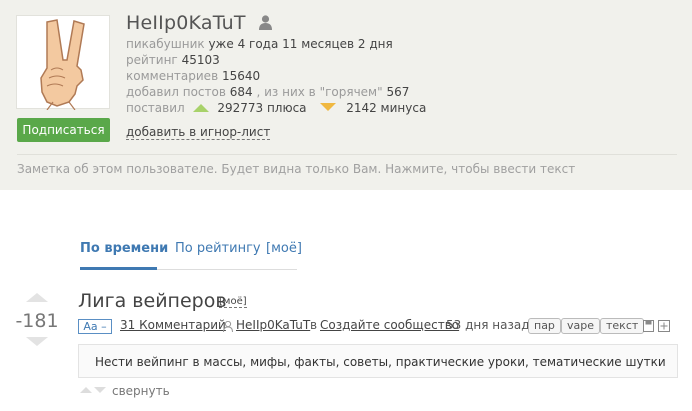 The image size is (692, 411). What do you see at coordinates (186, 23) in the screenshot?
I see `username: HeIIp0KaTuT` at bounding box center [186, 23].